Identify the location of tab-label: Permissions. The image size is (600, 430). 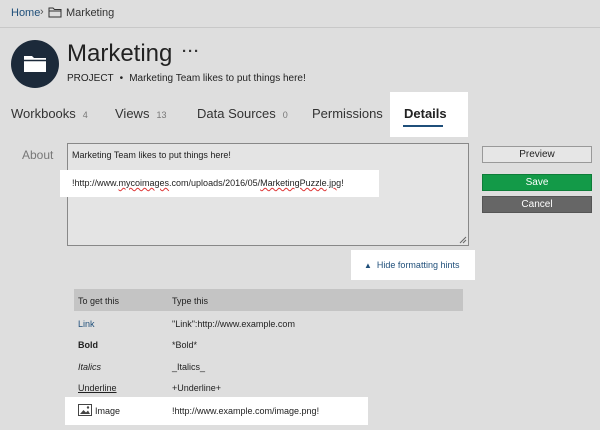
(347, 113).